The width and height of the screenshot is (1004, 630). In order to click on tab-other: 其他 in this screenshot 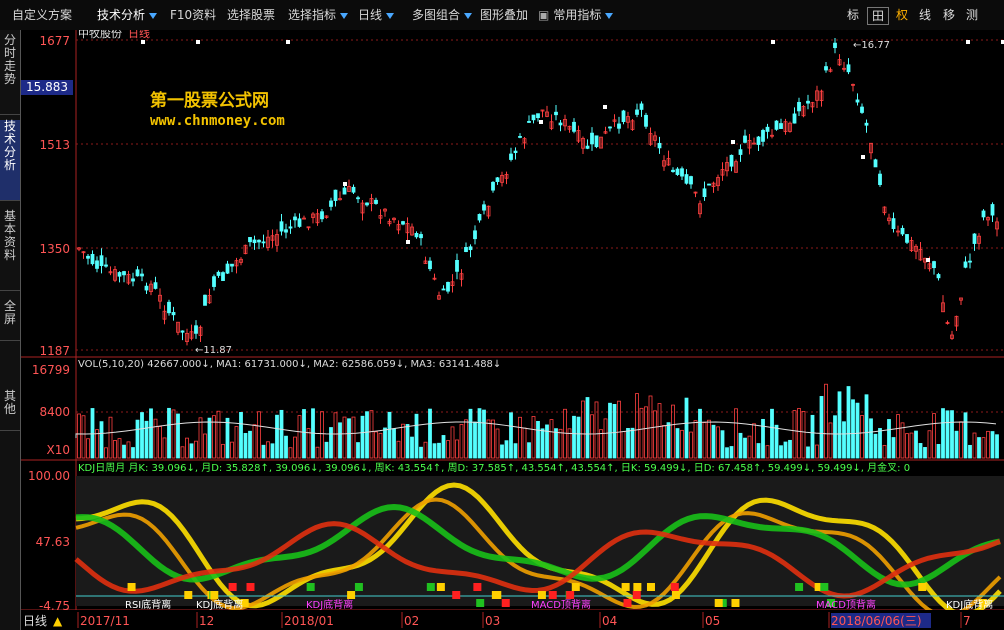, I will do `click(10, 410)`.